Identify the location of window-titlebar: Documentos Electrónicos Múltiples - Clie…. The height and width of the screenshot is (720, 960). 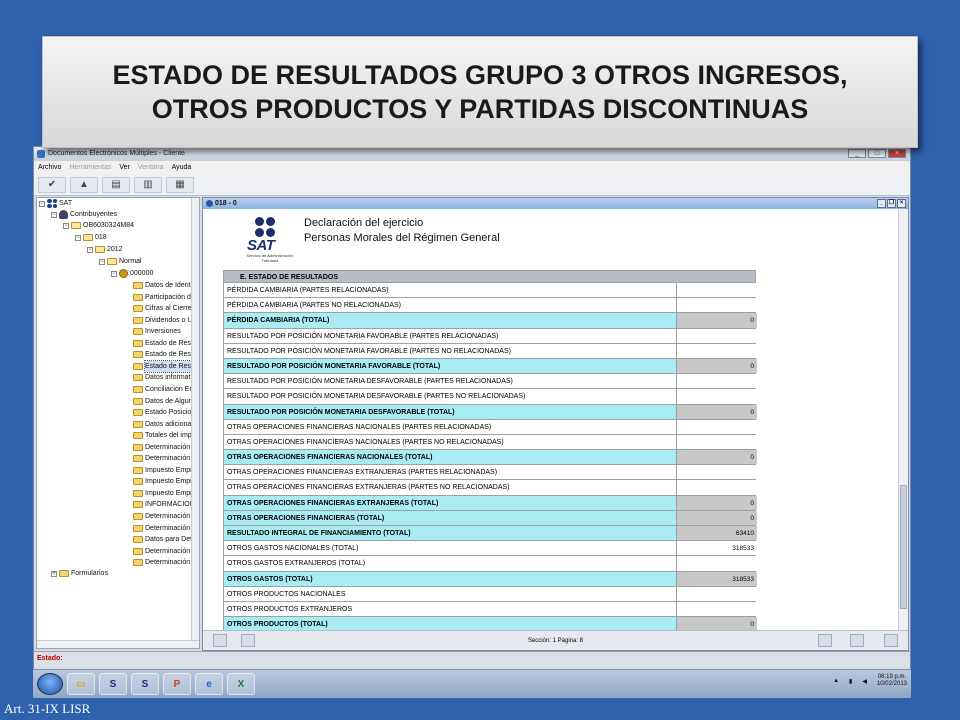
(472, 154).